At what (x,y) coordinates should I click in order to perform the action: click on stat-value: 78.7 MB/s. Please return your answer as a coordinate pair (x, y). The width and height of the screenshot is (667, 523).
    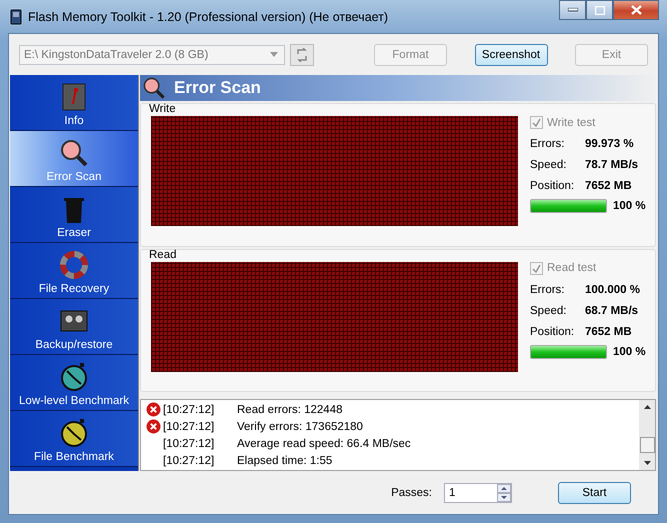
    Looking at the image, I should click on (611, 165).